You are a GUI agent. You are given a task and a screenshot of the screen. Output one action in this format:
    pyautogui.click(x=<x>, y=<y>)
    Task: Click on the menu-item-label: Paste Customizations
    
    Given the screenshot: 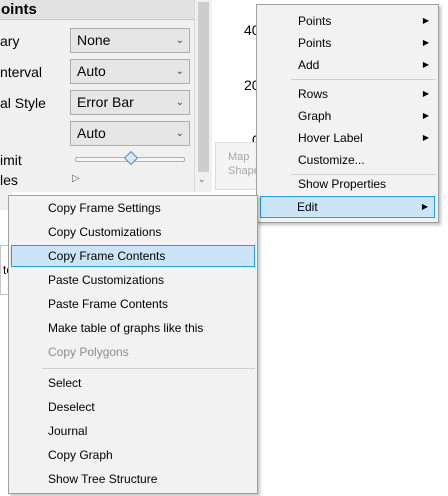 What is the action you would take?
    pyautogui.click(x=106, y=280)
    